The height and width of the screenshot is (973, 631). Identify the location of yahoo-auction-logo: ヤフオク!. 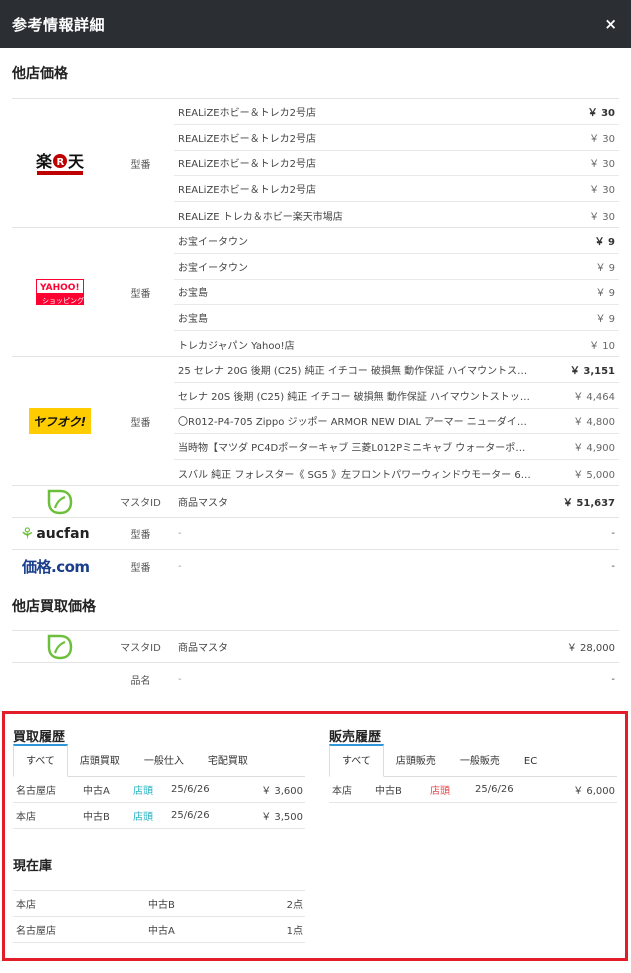
(59, 421).